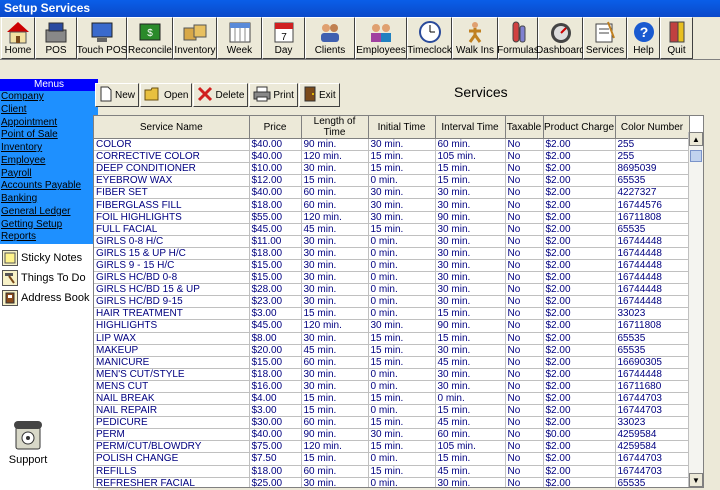 The height and width of the screenshot is (490, 720). I want to click on toolbar-button-inventory: Inventory, so click(195, 38).